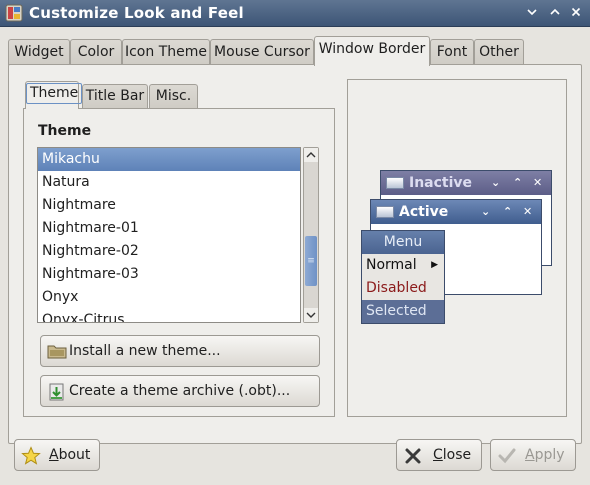 The height and width of the screenshot is (485, 590). Describe the element at coordinates (169, 182) in the screenshot. I see `list-item: Natura` at that location.